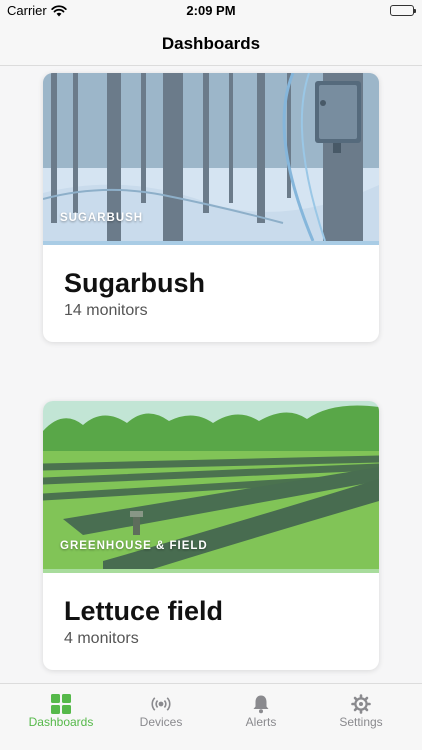  Describe the element at coordinates (161, 704) in the screenshot. I see `broadcast-icon` at that location.